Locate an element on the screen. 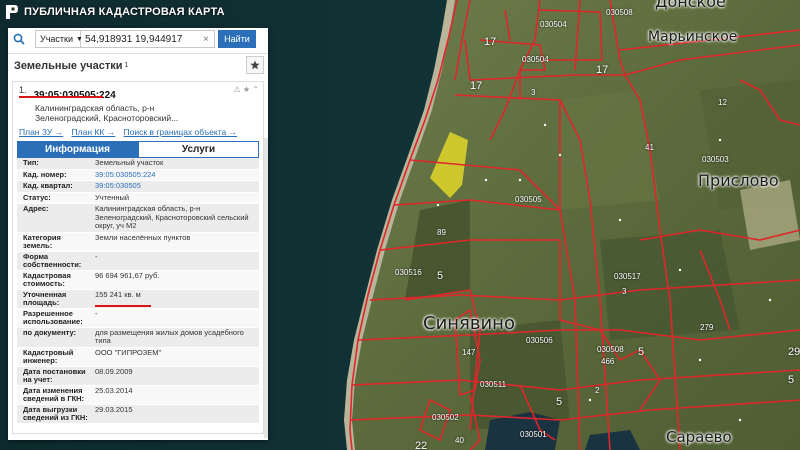  red-underline-annotation is located at coordinates (61, 97).